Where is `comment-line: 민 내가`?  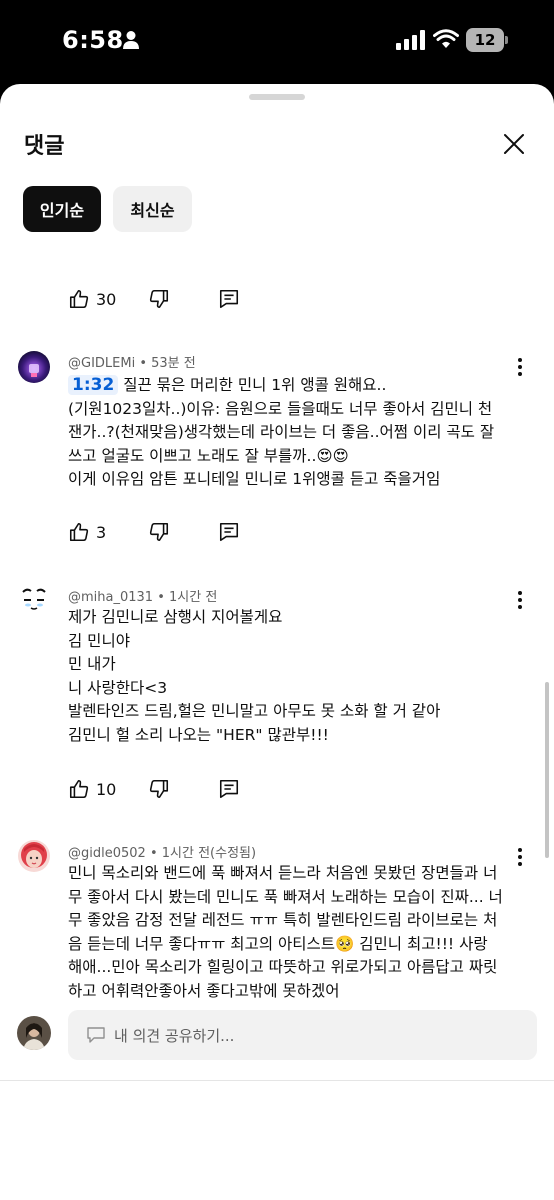
comment-line: 민 내가 is located at coordinates (92, 664).